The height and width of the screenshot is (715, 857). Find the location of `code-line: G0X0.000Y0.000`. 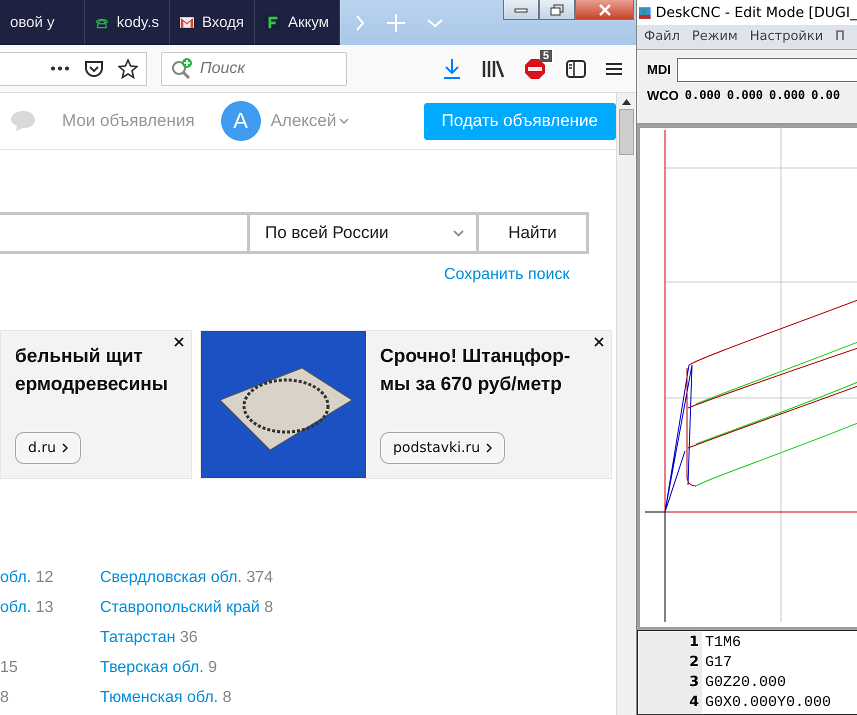

code-line: G0X0.000Y0.000 is located at coordinates (768, 703).